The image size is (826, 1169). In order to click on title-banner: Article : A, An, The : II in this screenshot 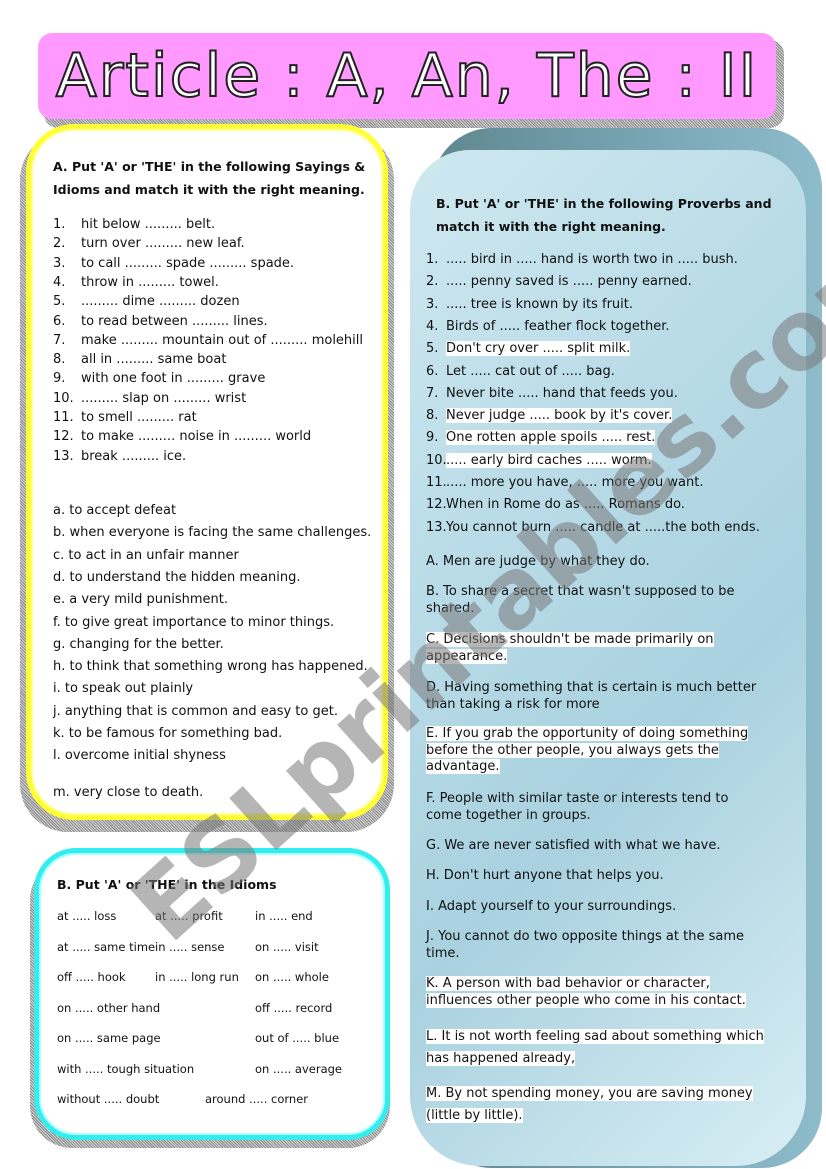, I will do `click(407, 76)`.